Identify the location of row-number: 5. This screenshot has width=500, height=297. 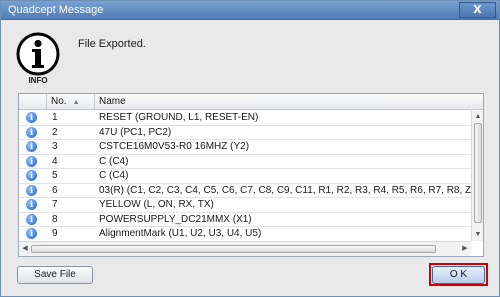
(55, 175).